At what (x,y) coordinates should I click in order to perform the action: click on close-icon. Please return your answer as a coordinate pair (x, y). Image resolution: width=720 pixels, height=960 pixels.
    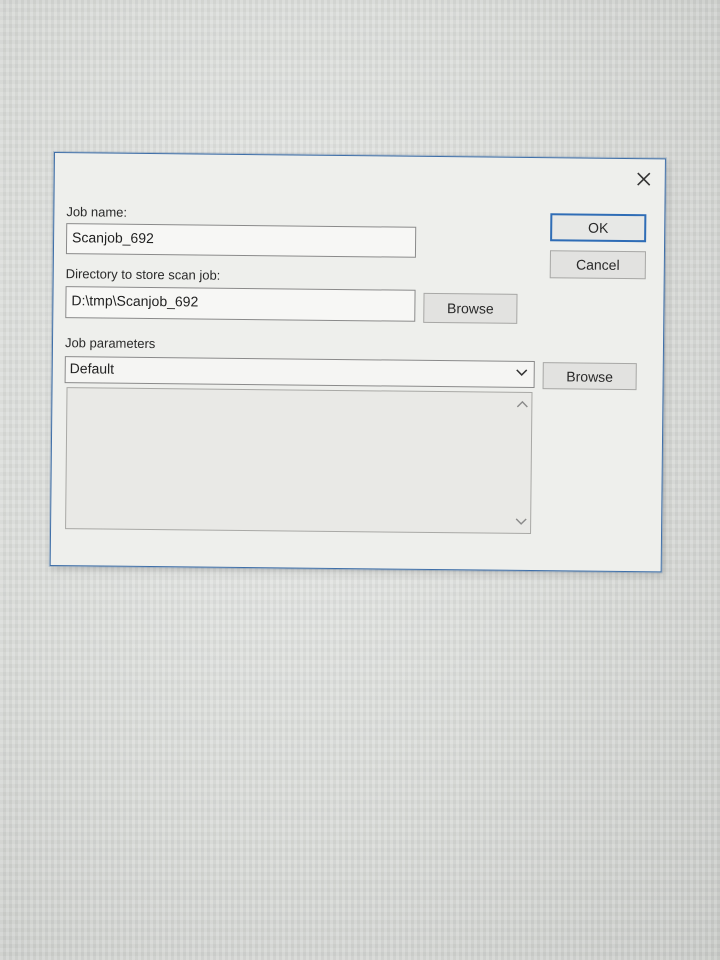
    Looking at the image, I should click on (644, 179).